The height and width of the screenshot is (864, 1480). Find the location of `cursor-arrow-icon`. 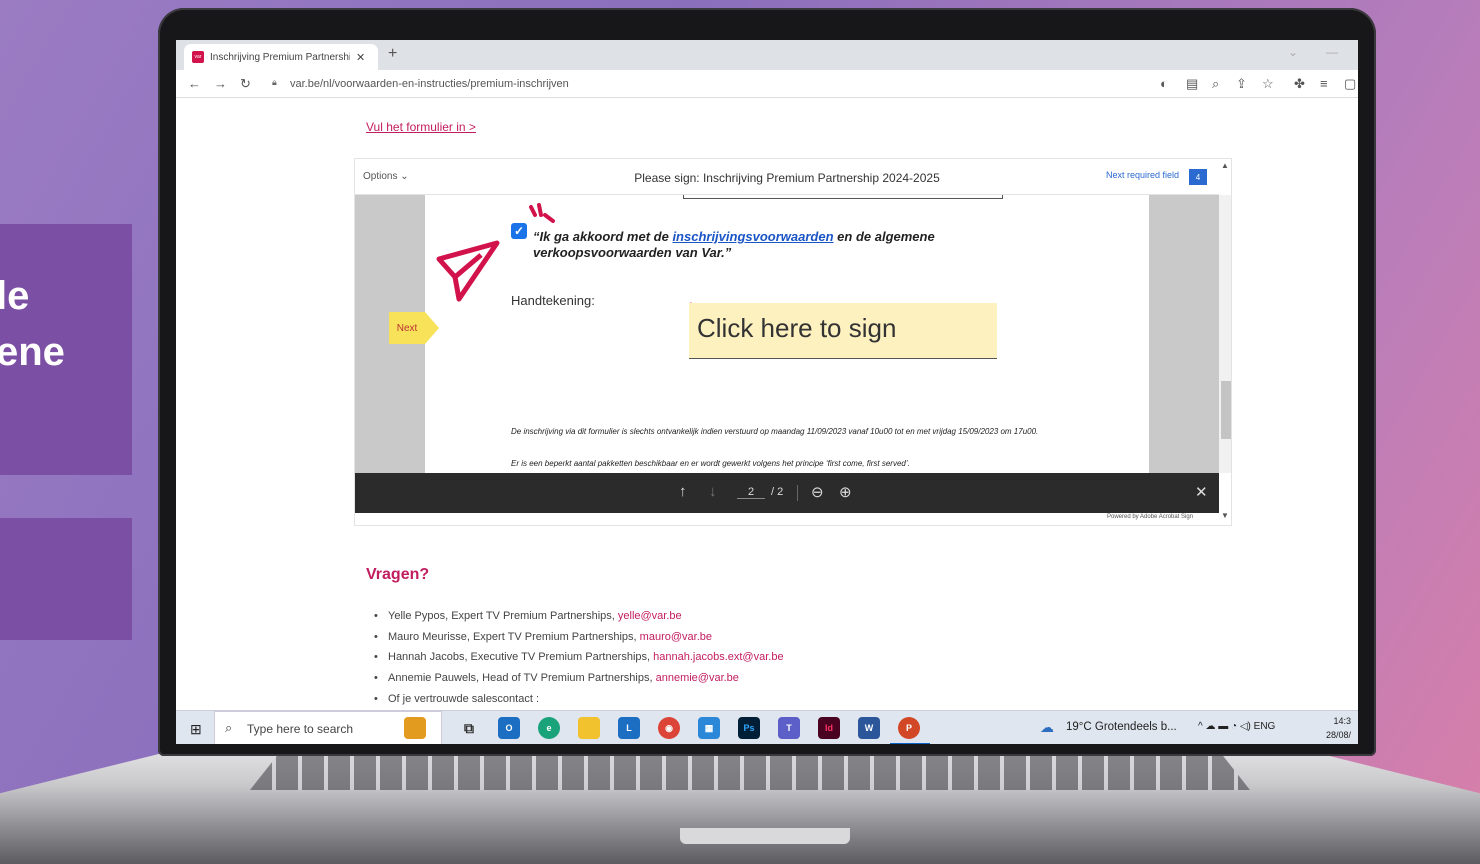

cursor-arrow-icon is located at coordinates (468, 271).